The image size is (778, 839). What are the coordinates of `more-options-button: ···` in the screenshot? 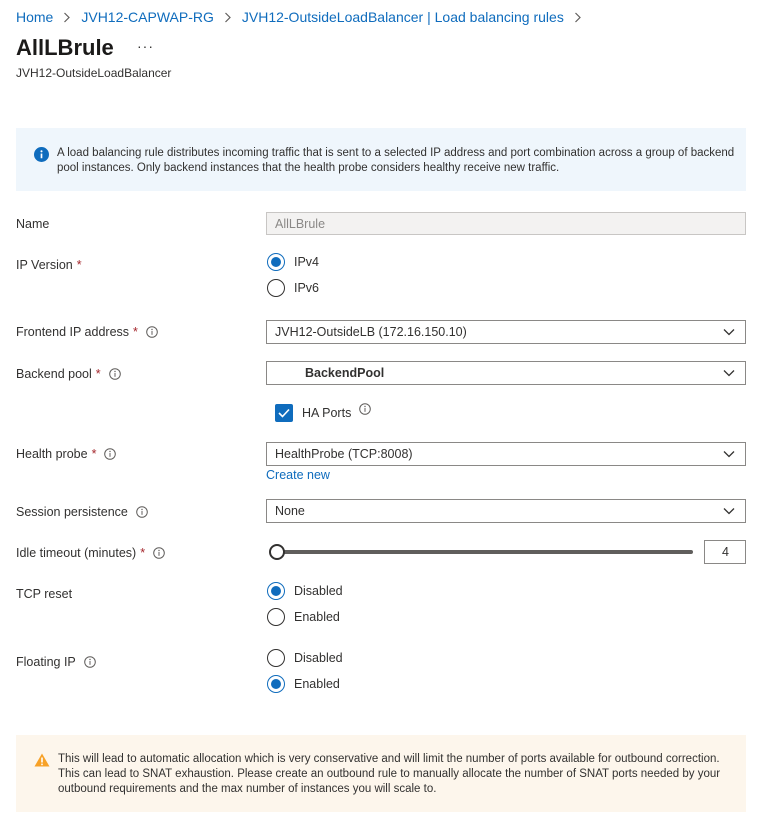 It's located at (145, 46).